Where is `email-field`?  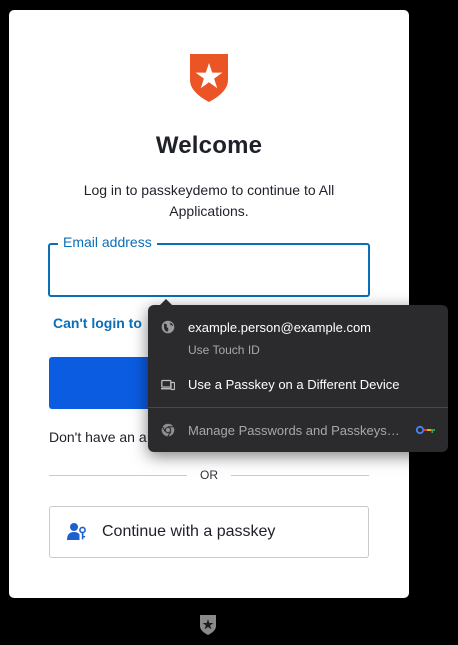
email-field is located at coordinates (209, 270).